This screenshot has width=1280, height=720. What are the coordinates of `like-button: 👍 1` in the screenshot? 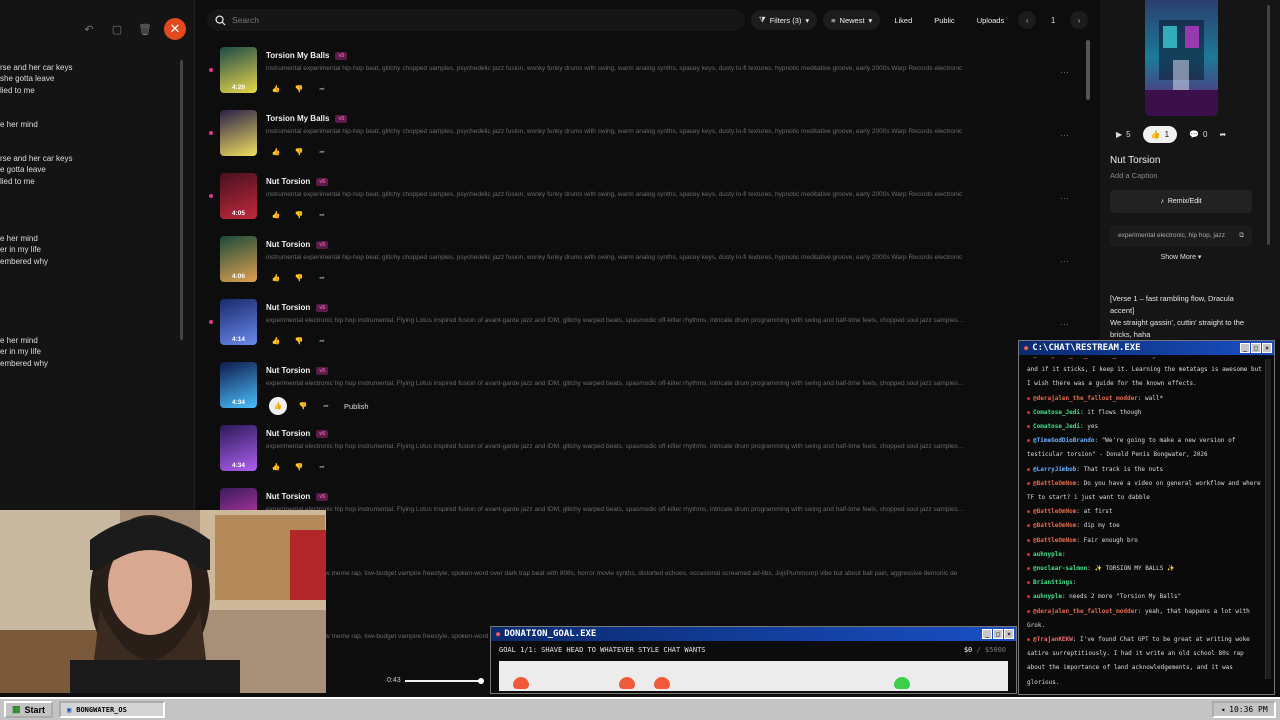 It's located at (1160, 134).